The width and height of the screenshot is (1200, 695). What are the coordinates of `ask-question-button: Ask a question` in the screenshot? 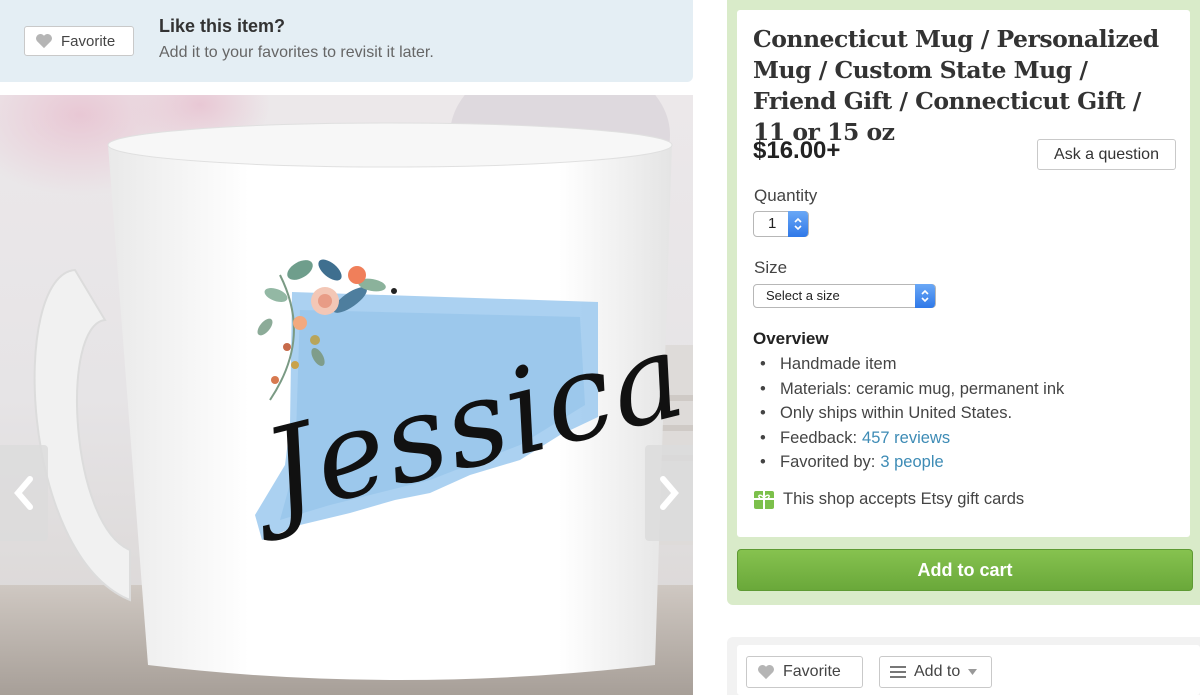 It's located at (1106, 154).